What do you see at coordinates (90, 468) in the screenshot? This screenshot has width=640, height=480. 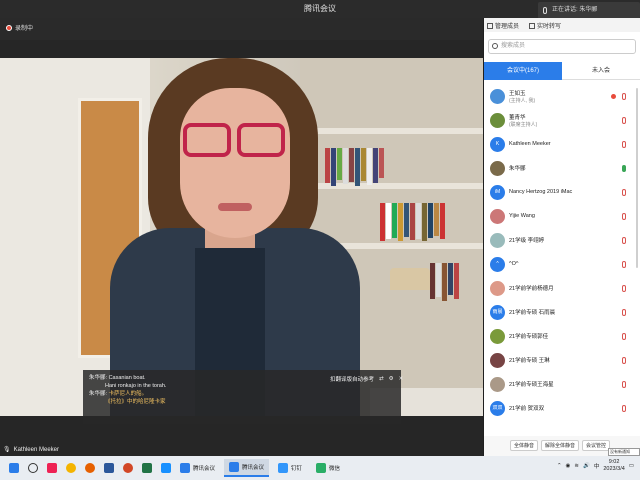 I see `firefox-icon` at bounding box center [90, 468].